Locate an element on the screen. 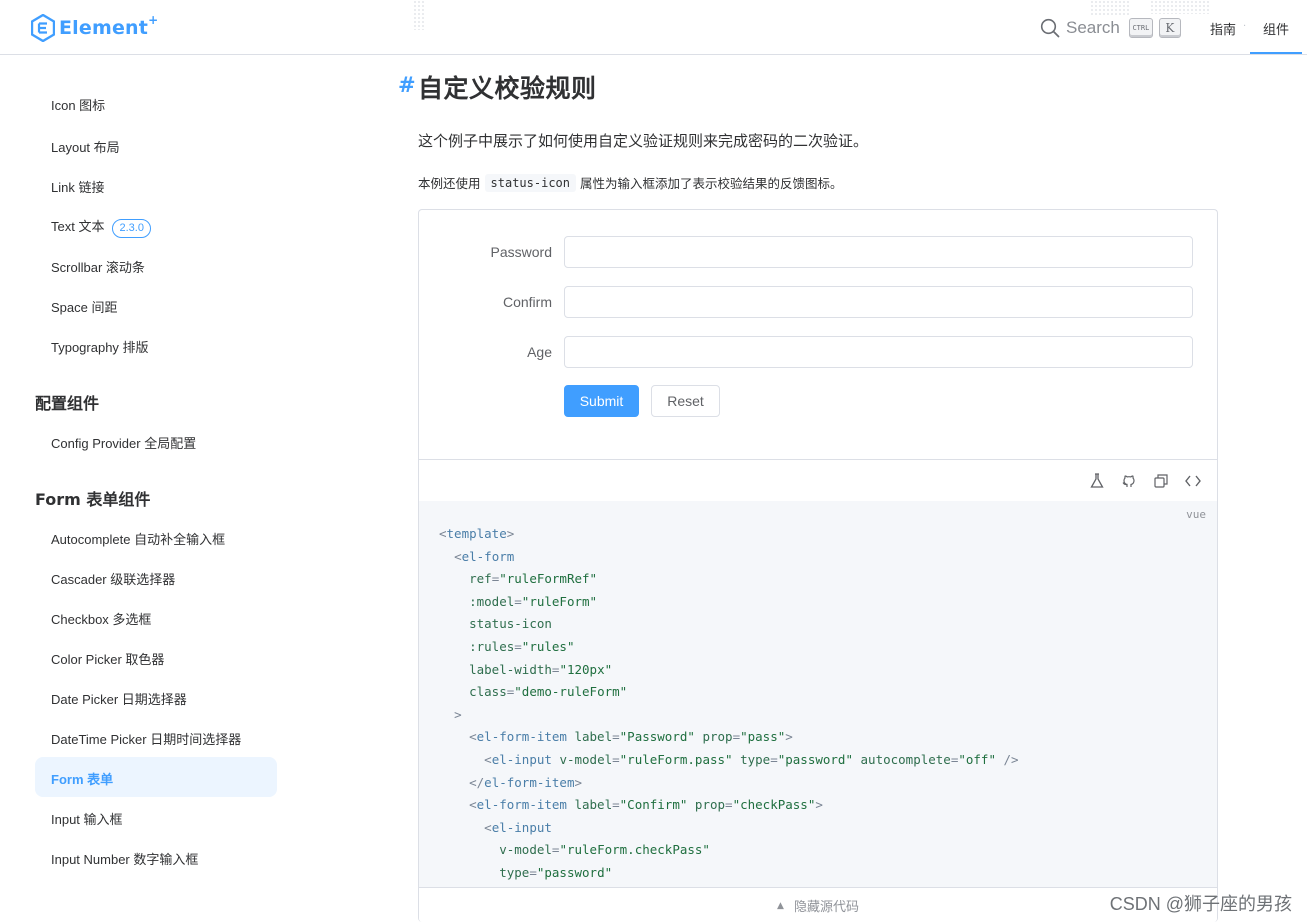 The height and width of the screenshot is (922, 1307). sidebar-item-color-picker: Color Picker 取色器 is located at coordinates (107, 658).